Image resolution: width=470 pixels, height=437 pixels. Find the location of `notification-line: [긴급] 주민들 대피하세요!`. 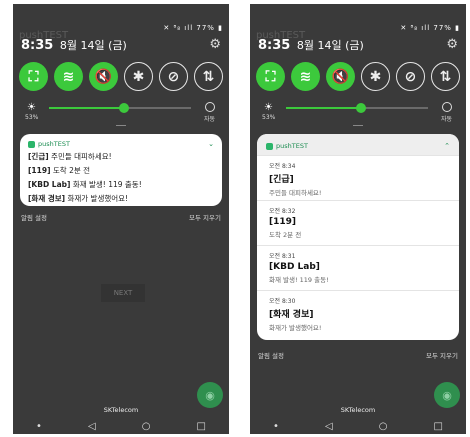

notification-line: [긴급] 주민들 대피하세요! is located at coordinates (70, 156).